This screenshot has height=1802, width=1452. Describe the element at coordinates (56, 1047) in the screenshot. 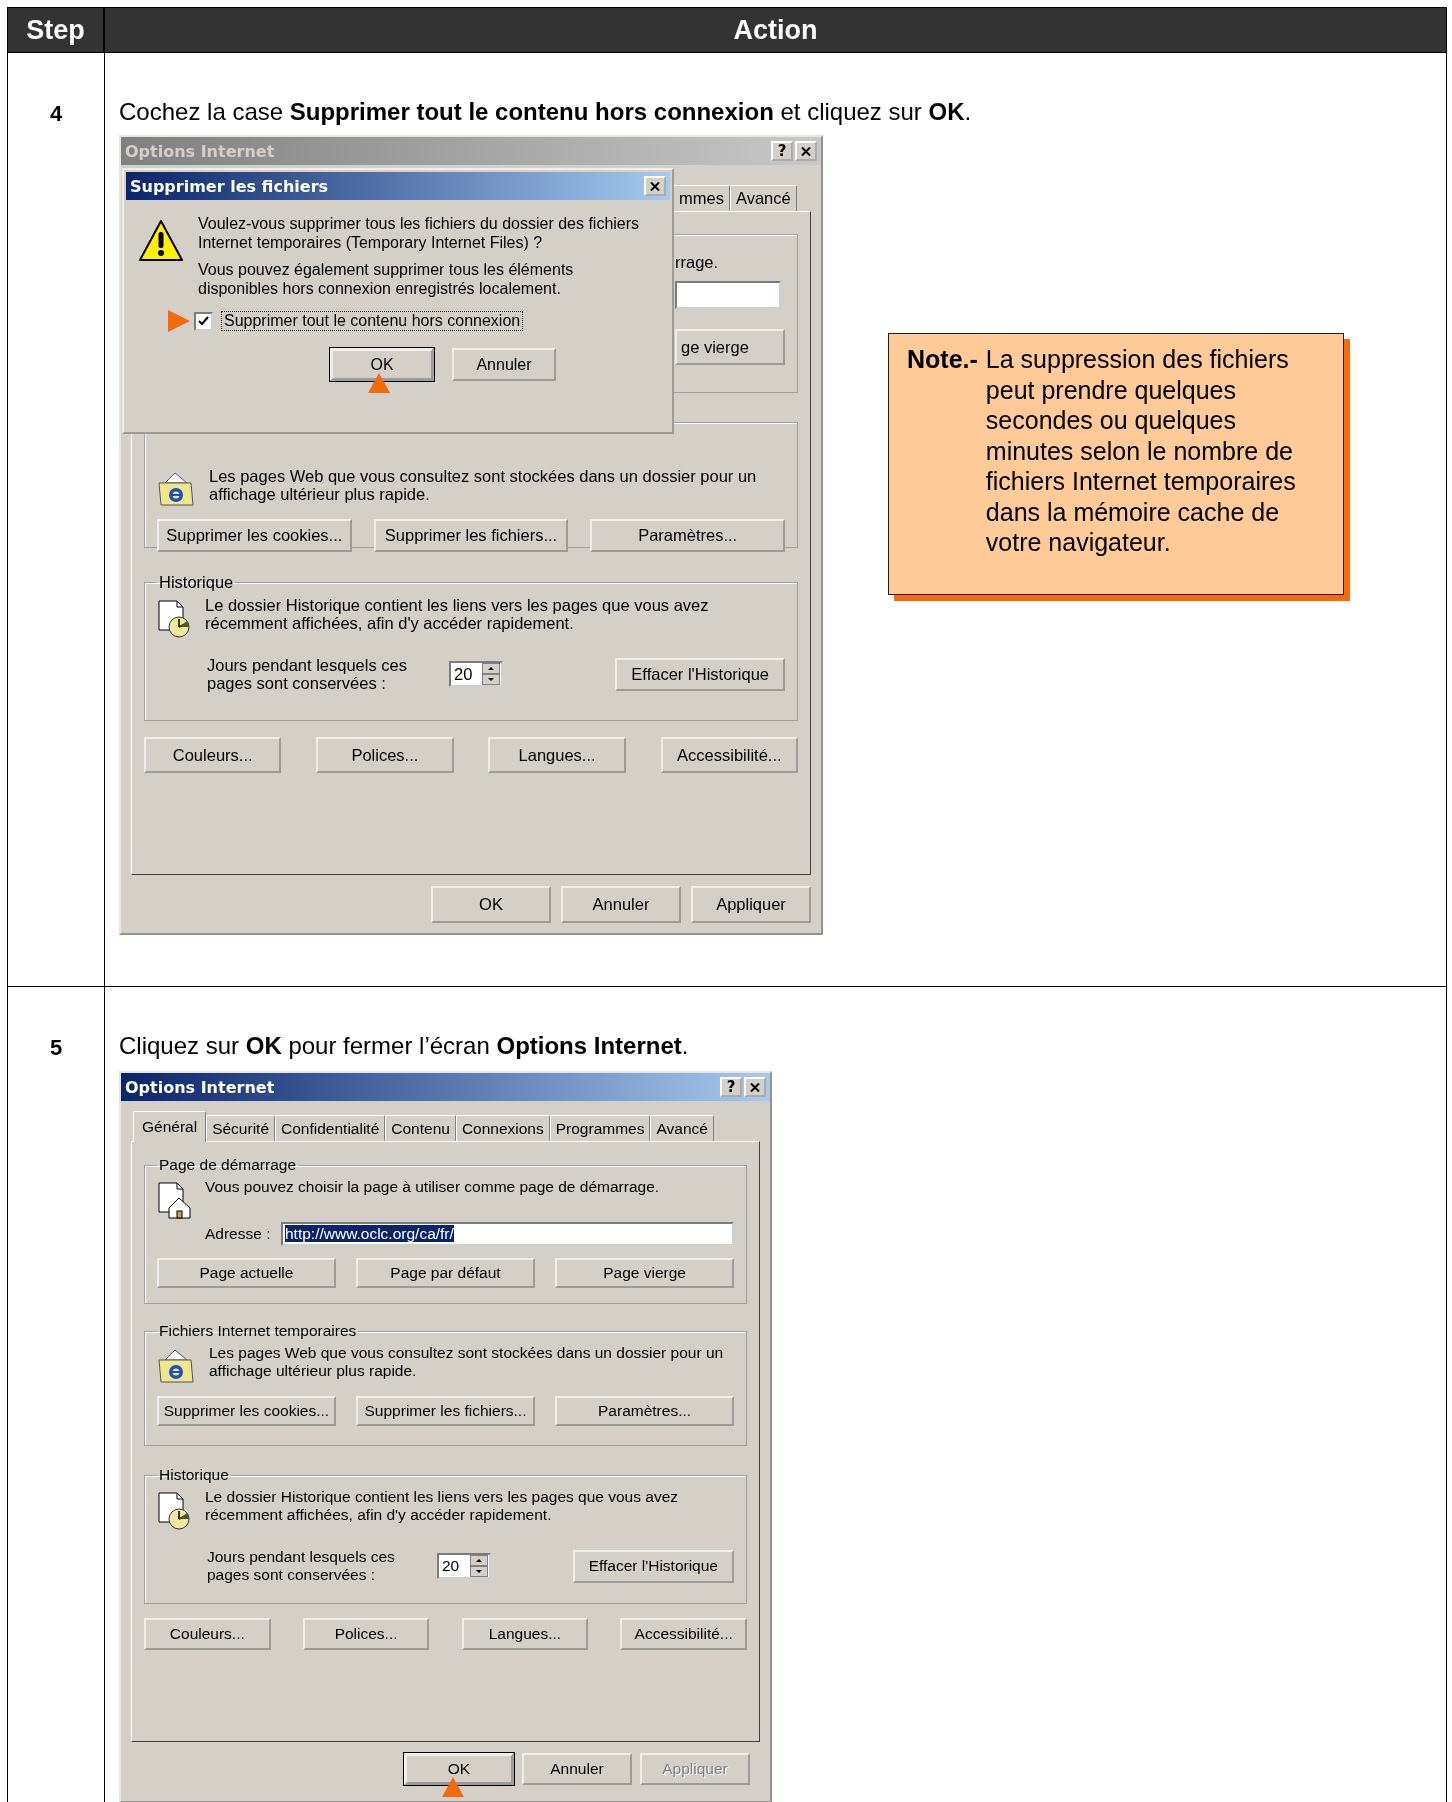

I see `step-number: 5` at that location.